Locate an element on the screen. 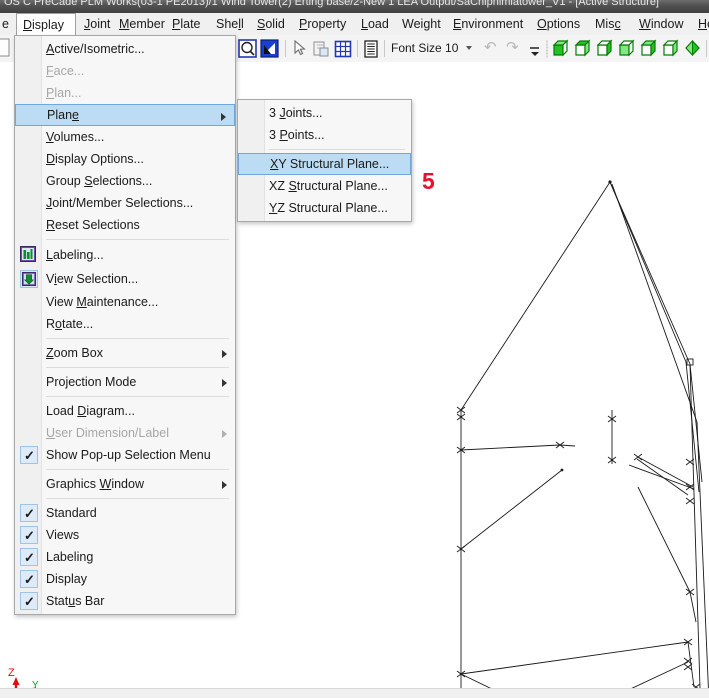  font-size-dropdown-arrow is located at coordinates (469, 48).